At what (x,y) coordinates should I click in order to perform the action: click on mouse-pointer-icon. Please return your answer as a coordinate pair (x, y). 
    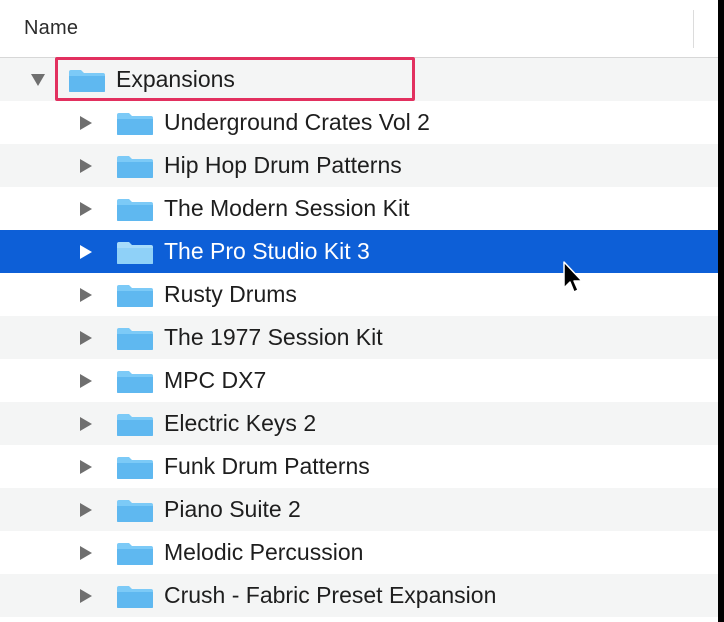
    Looking at the image, I should click on (573, 277).